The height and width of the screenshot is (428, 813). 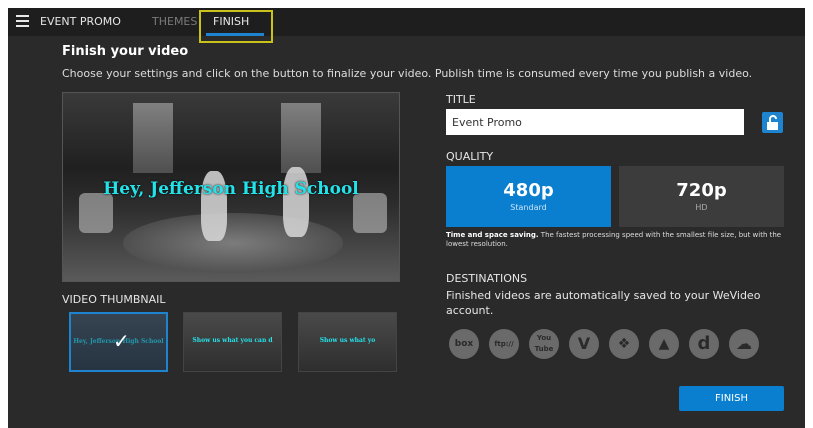 I want to click on quality-720p-button: 720p HD, so click(x=701, y=196).